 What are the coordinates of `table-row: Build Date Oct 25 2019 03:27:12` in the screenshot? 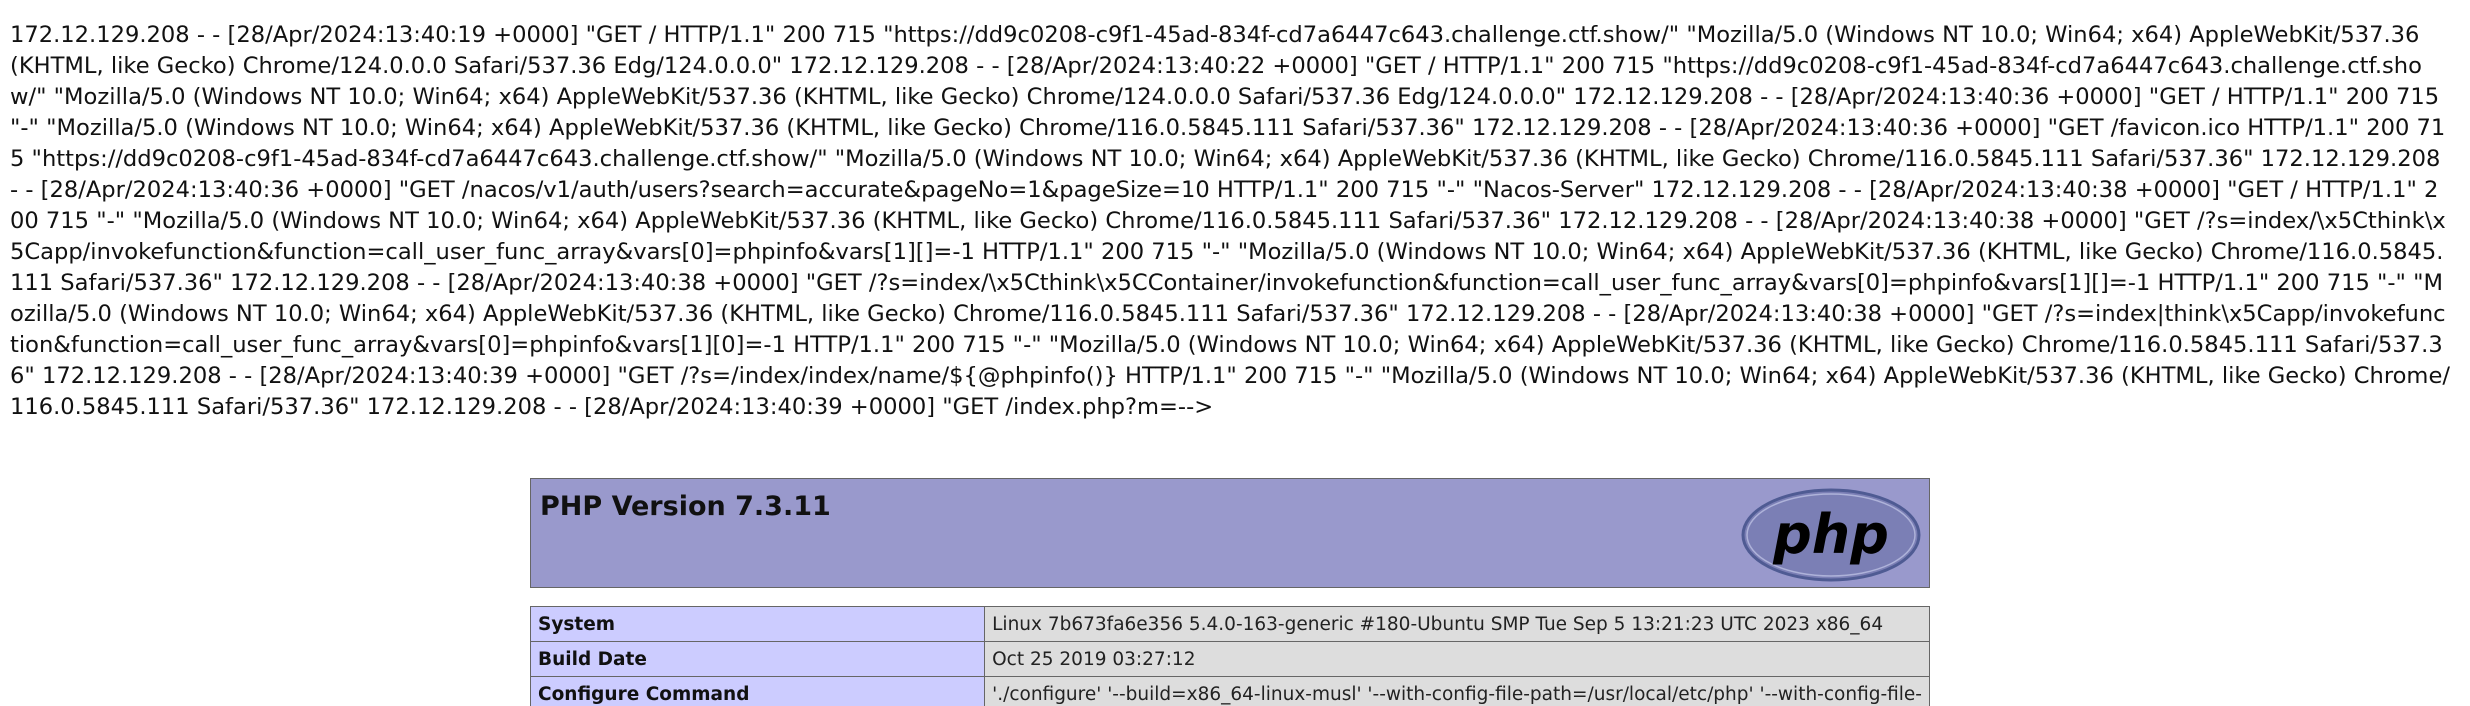 It's located at (1229, 659).